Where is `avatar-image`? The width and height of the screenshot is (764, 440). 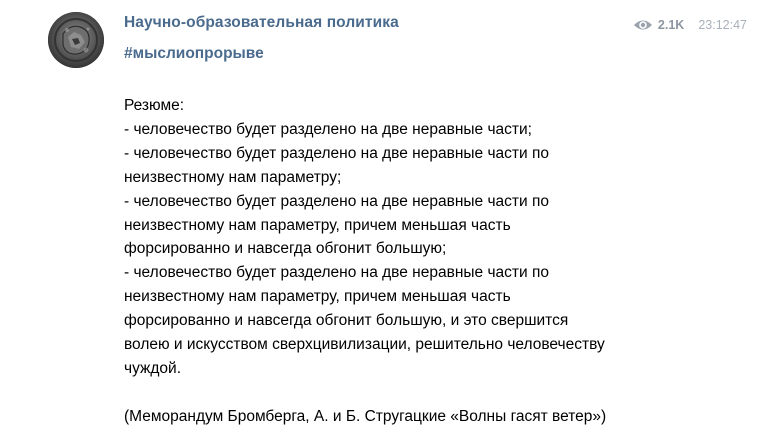
avatar-image is located at coordinates (76, 40).